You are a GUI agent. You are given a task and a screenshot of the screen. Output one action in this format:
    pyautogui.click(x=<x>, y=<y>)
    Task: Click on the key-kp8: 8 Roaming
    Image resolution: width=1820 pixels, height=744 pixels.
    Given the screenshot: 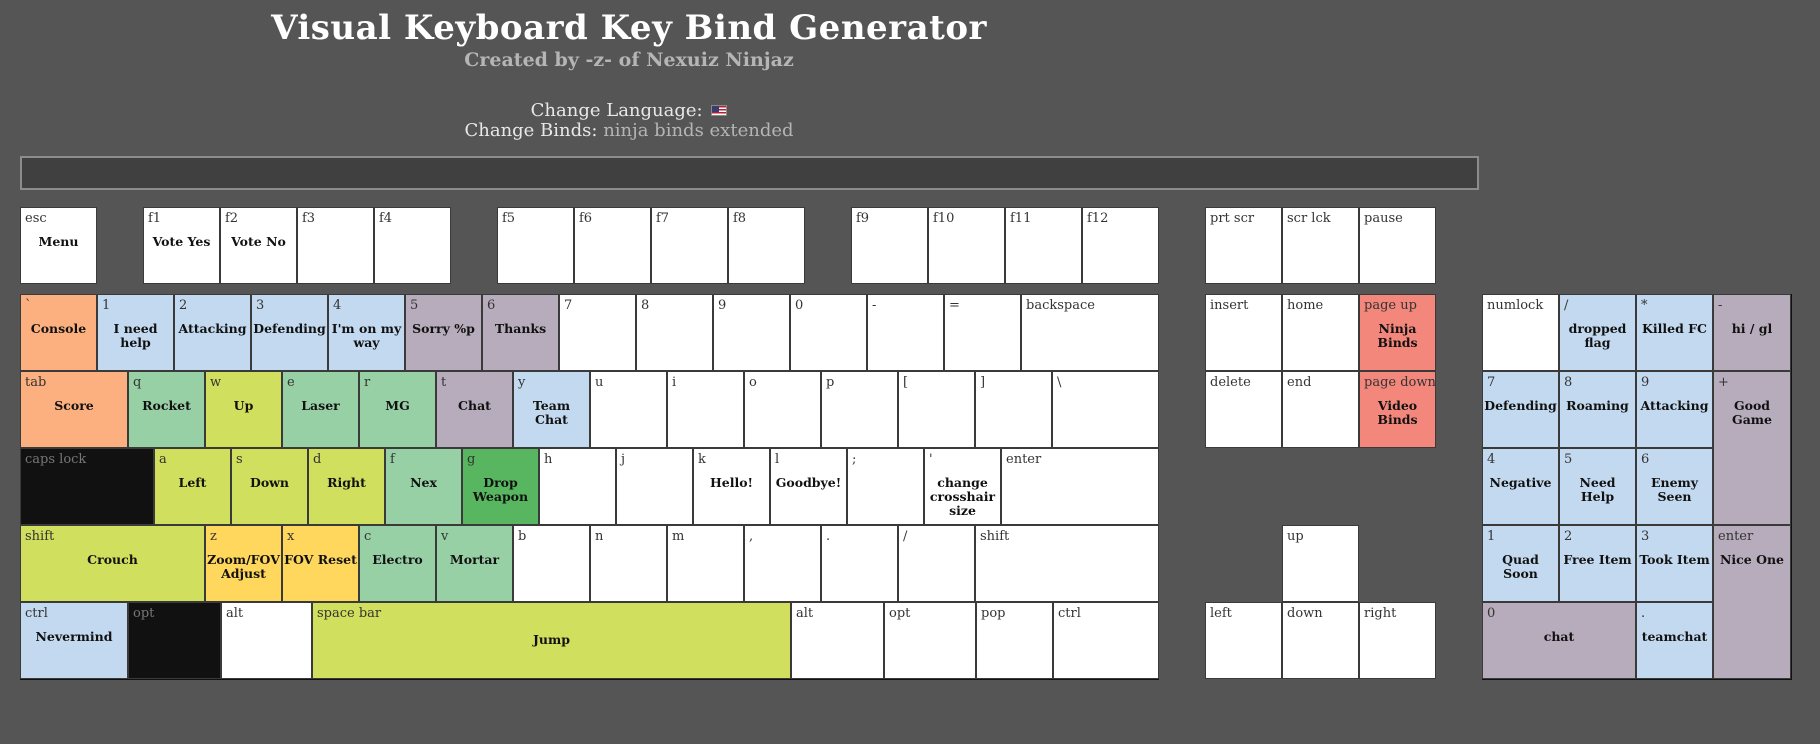 What is the action you would take?
    pyautogui.click(x=1597, y=409)
    